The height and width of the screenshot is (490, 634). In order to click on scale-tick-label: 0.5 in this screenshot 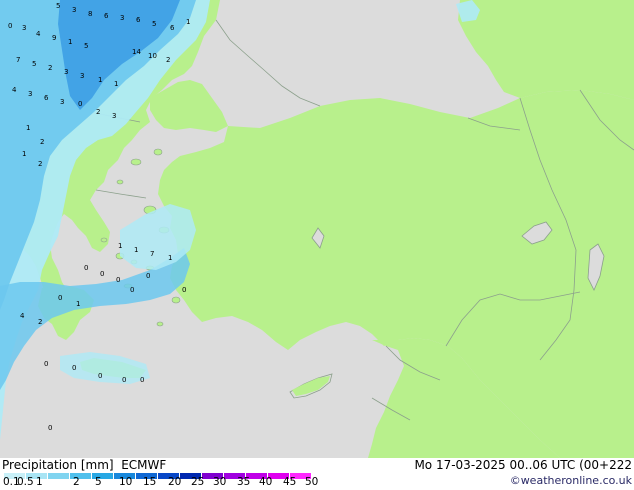, I will do `click(25, 482)`.